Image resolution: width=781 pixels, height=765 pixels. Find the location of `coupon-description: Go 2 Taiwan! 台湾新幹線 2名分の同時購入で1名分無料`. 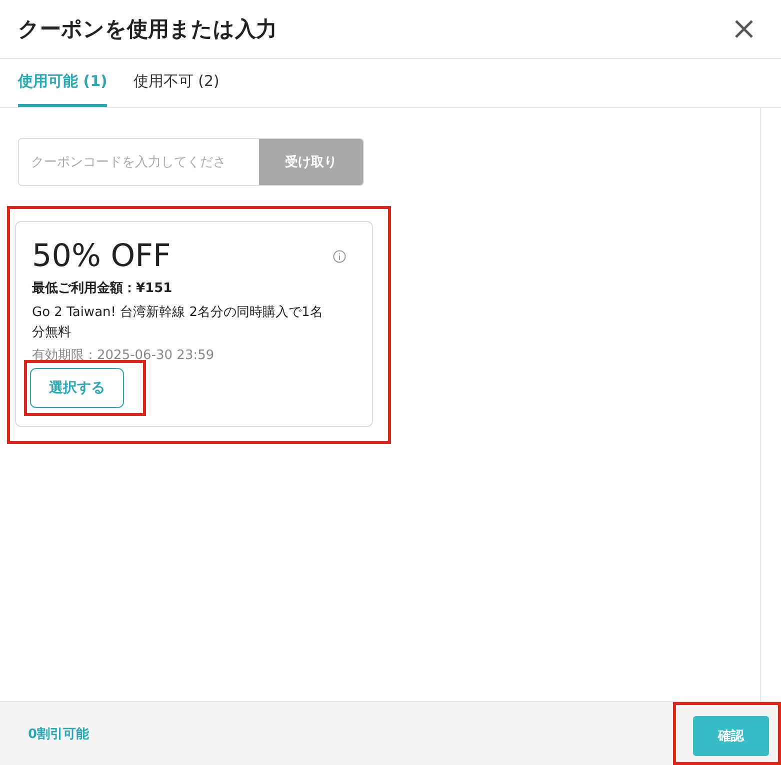

coupon-description: Go 2 Taiwan! 台湾新幹線 2名分の同時購入で1名分無料 is located at coordinates (178, 323).